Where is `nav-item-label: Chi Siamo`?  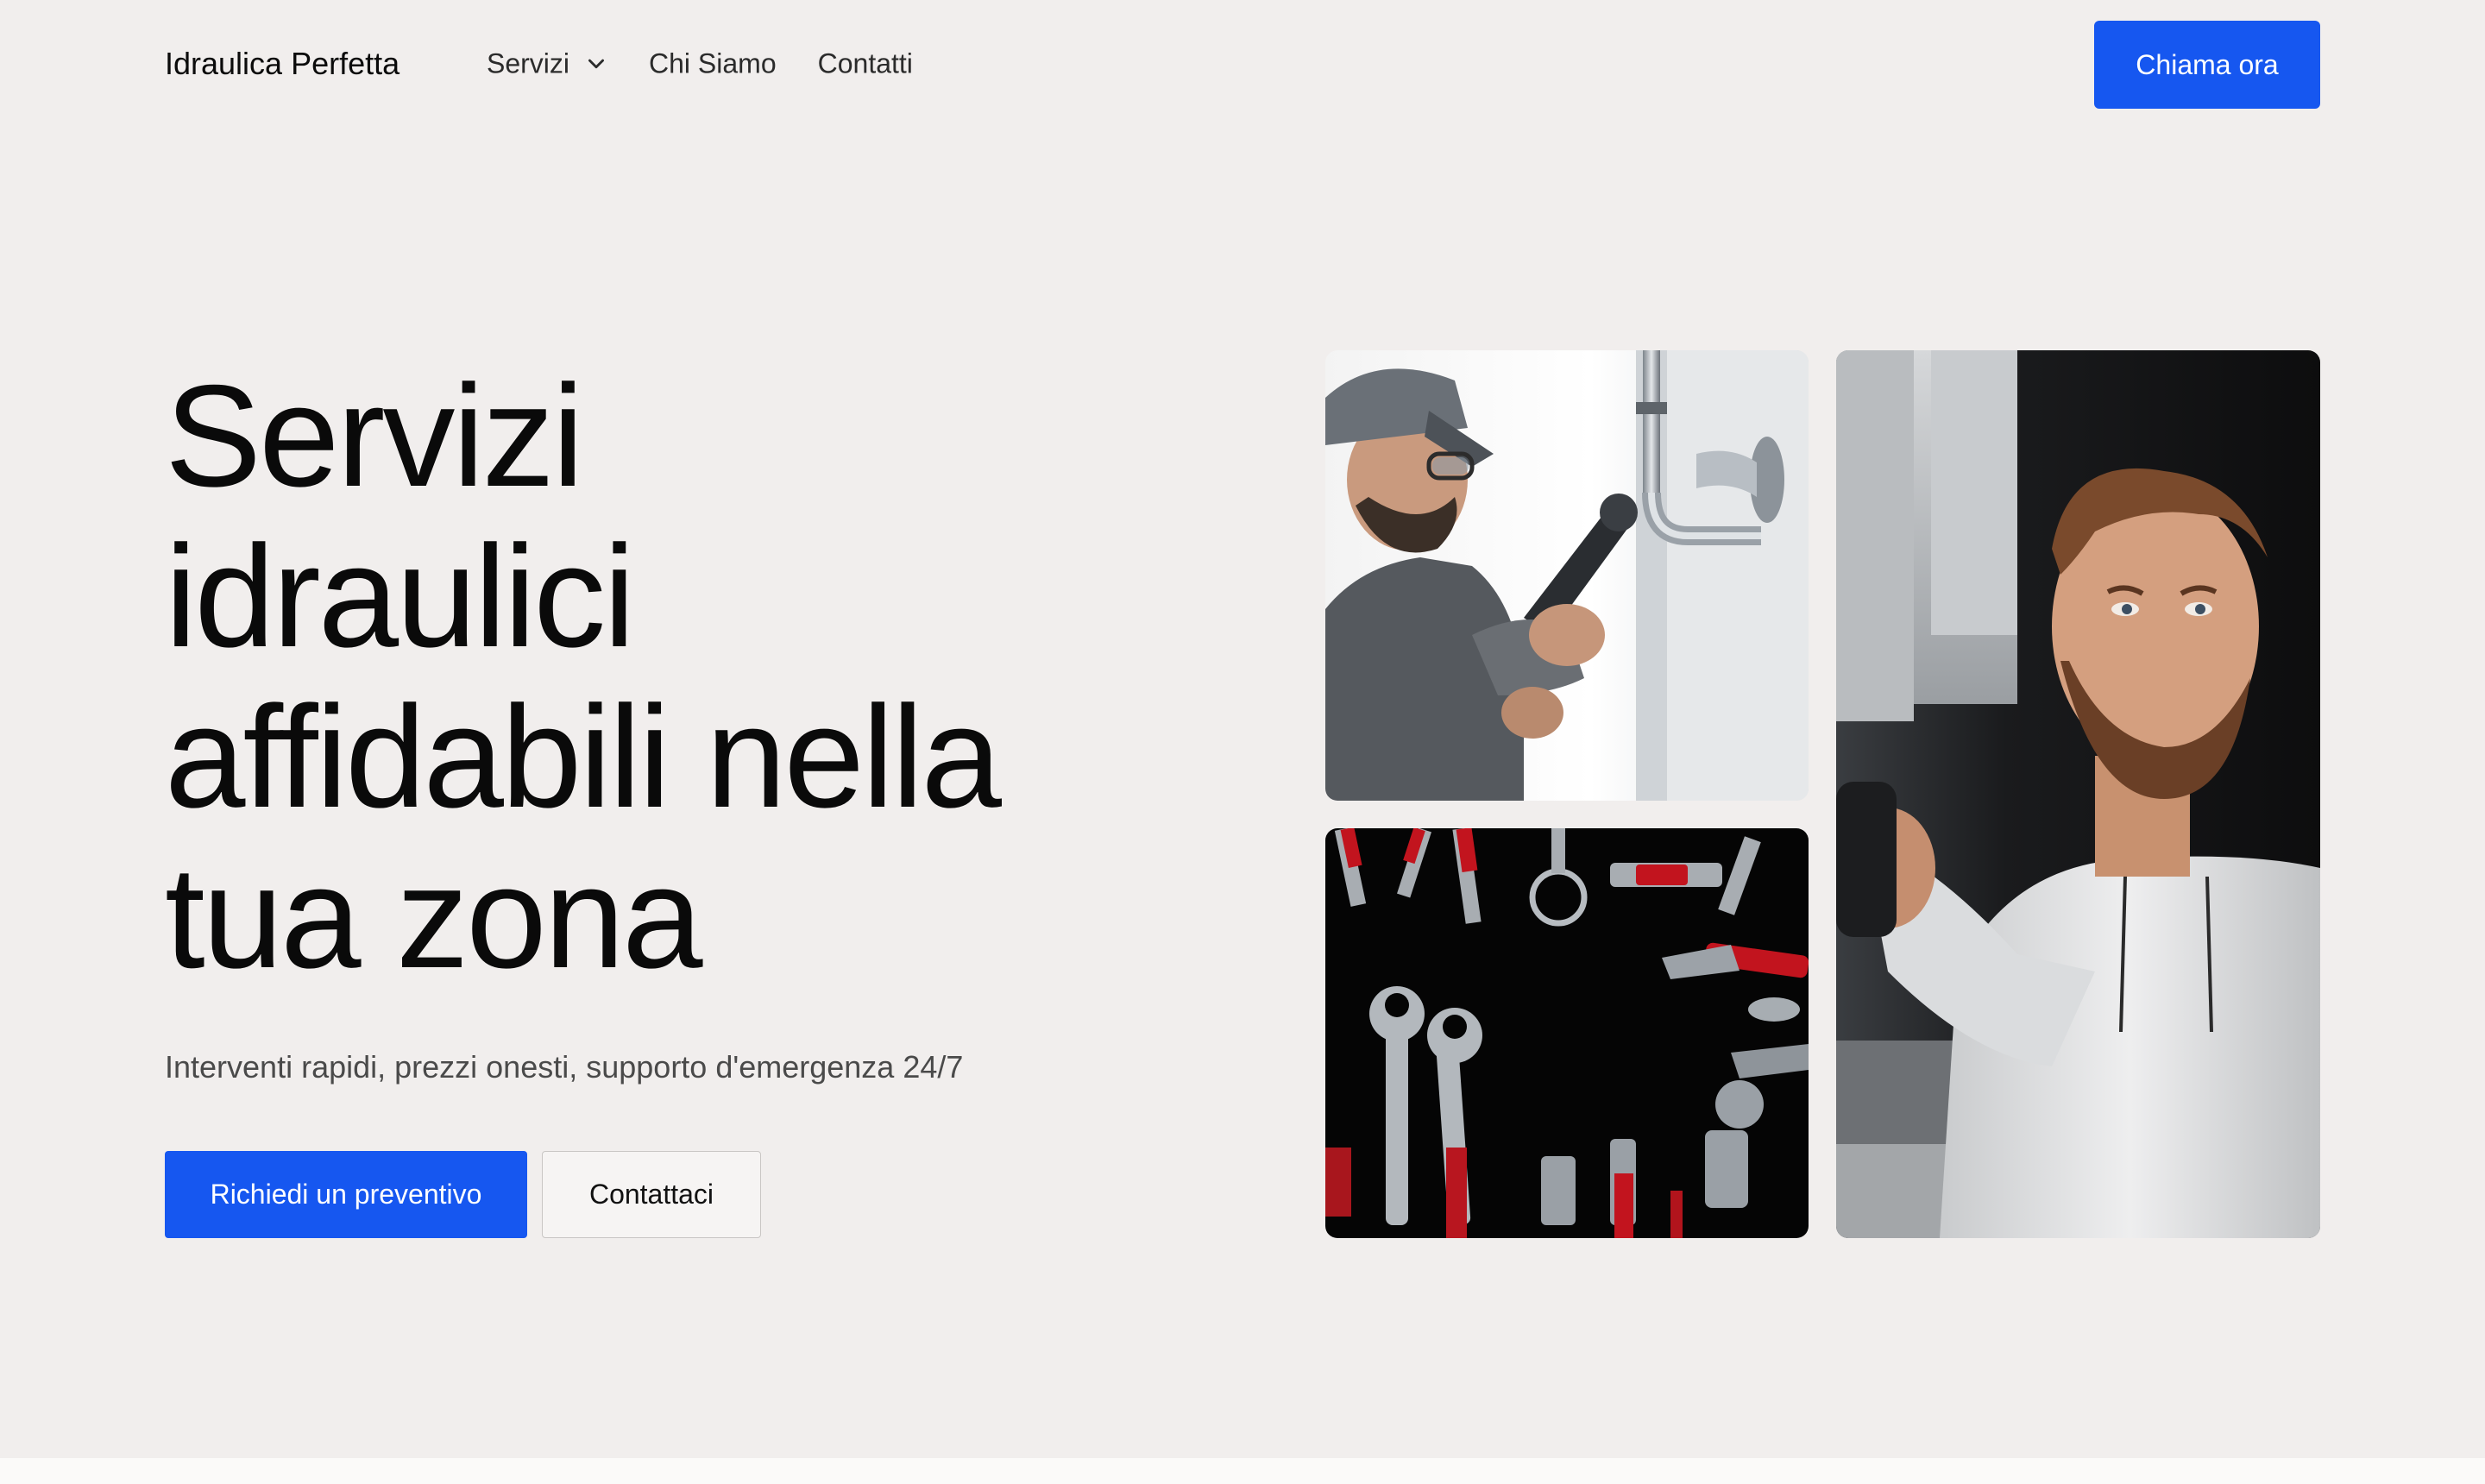 nav-item-label: Chi Siamo is located at coordinates (713, 63).